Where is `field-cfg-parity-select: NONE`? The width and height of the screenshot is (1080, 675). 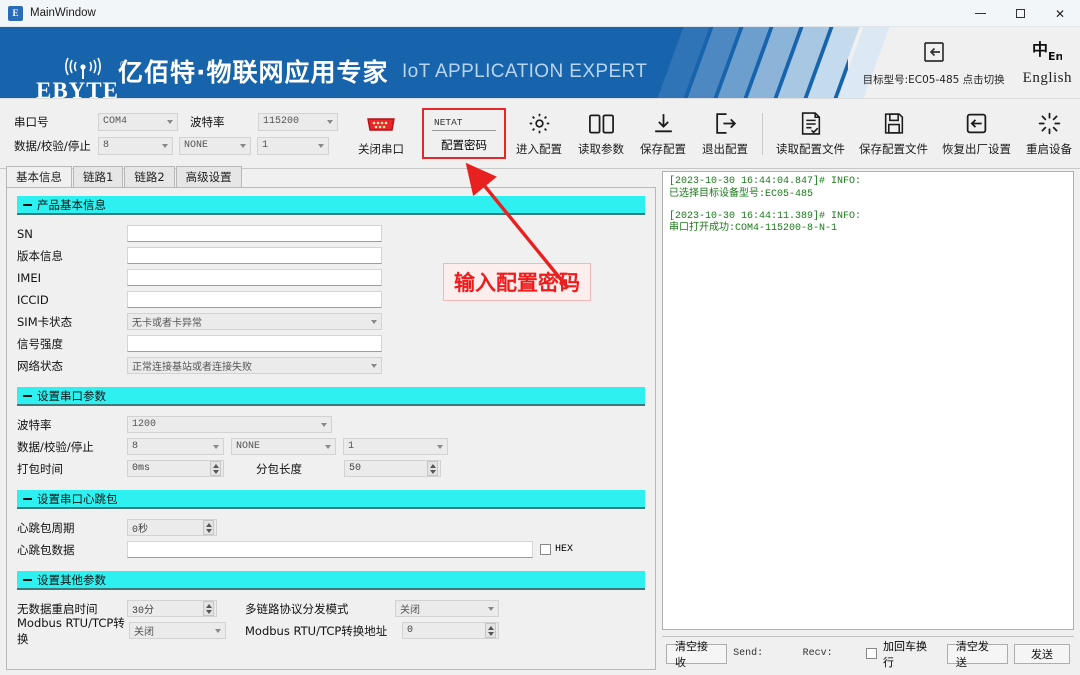
field-cfg-parity-select: NONE is located at coordinates (283, 446).